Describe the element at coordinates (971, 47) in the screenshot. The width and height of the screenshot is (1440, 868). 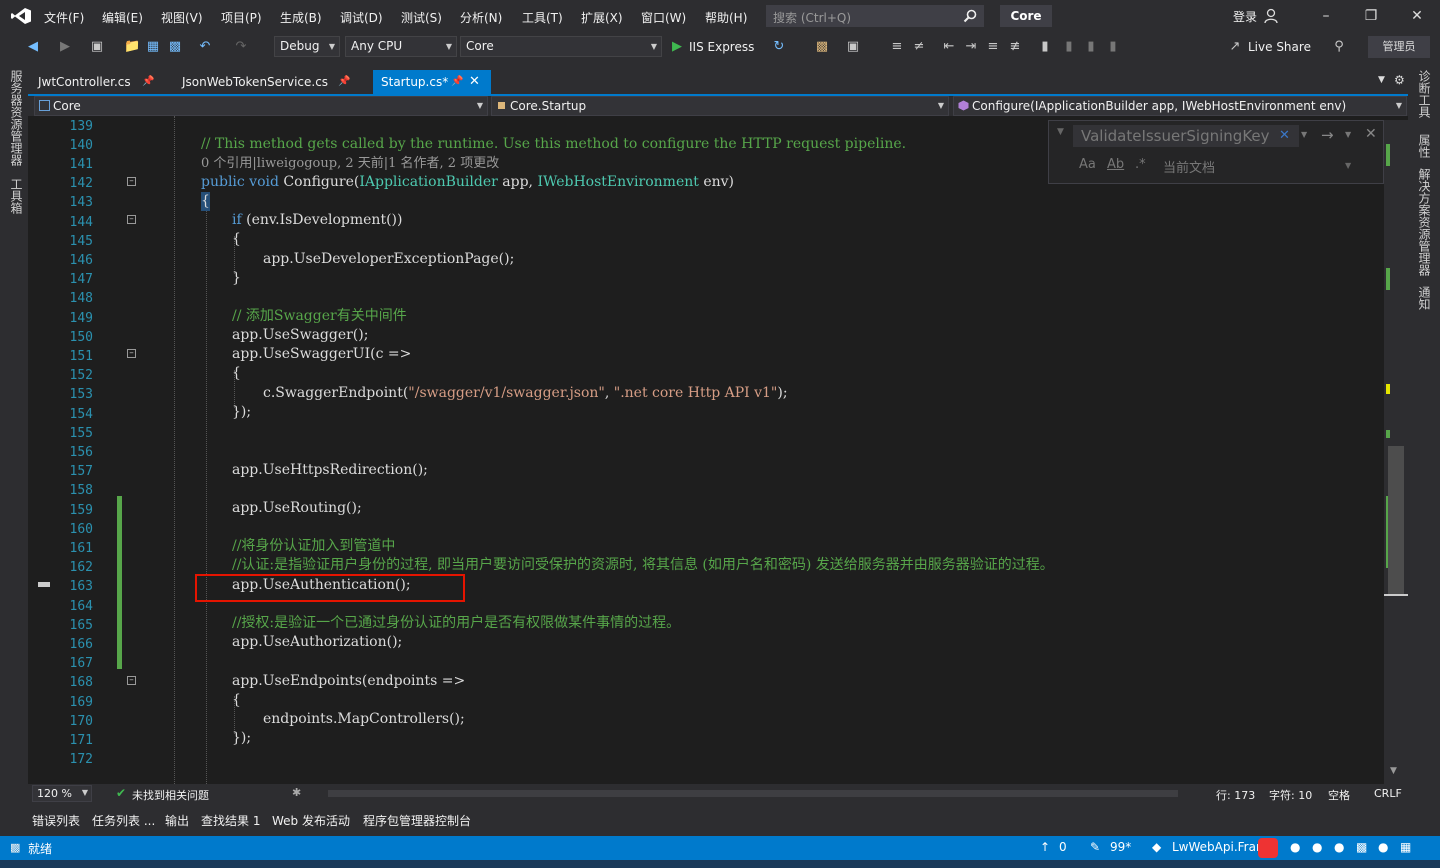
I see `outdent-icon: ⇥` at that location.